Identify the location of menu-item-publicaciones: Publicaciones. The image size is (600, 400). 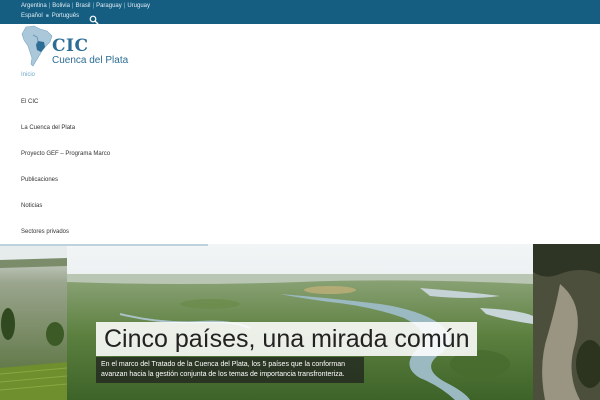
(39, 180).